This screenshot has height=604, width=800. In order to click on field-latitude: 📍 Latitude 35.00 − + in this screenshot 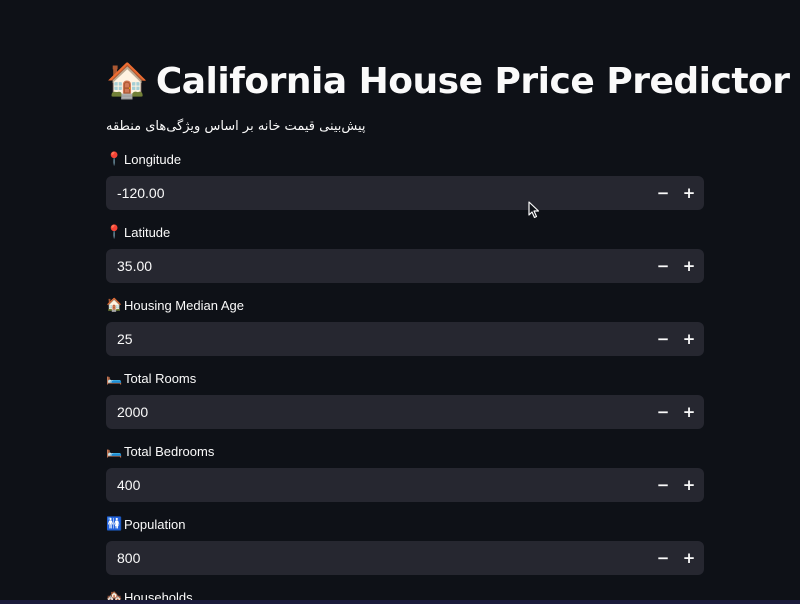, I will do `click(405, 252)`.